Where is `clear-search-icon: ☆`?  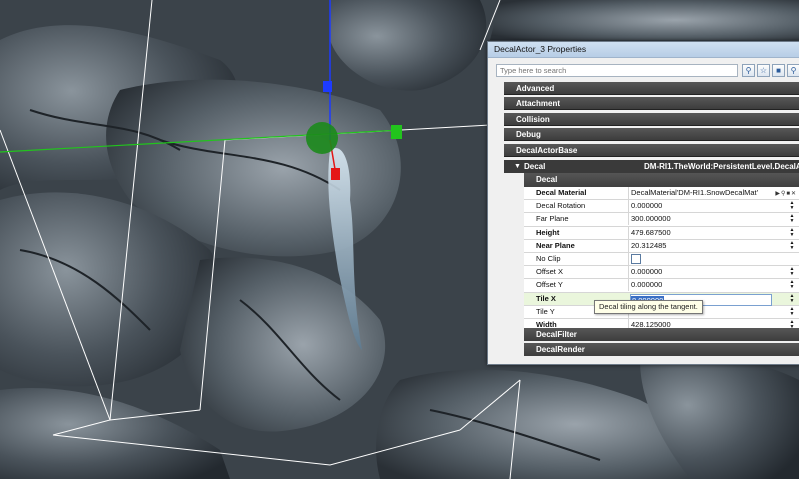 clear-search-icon: ☆ is located at coordinates (763, 70).